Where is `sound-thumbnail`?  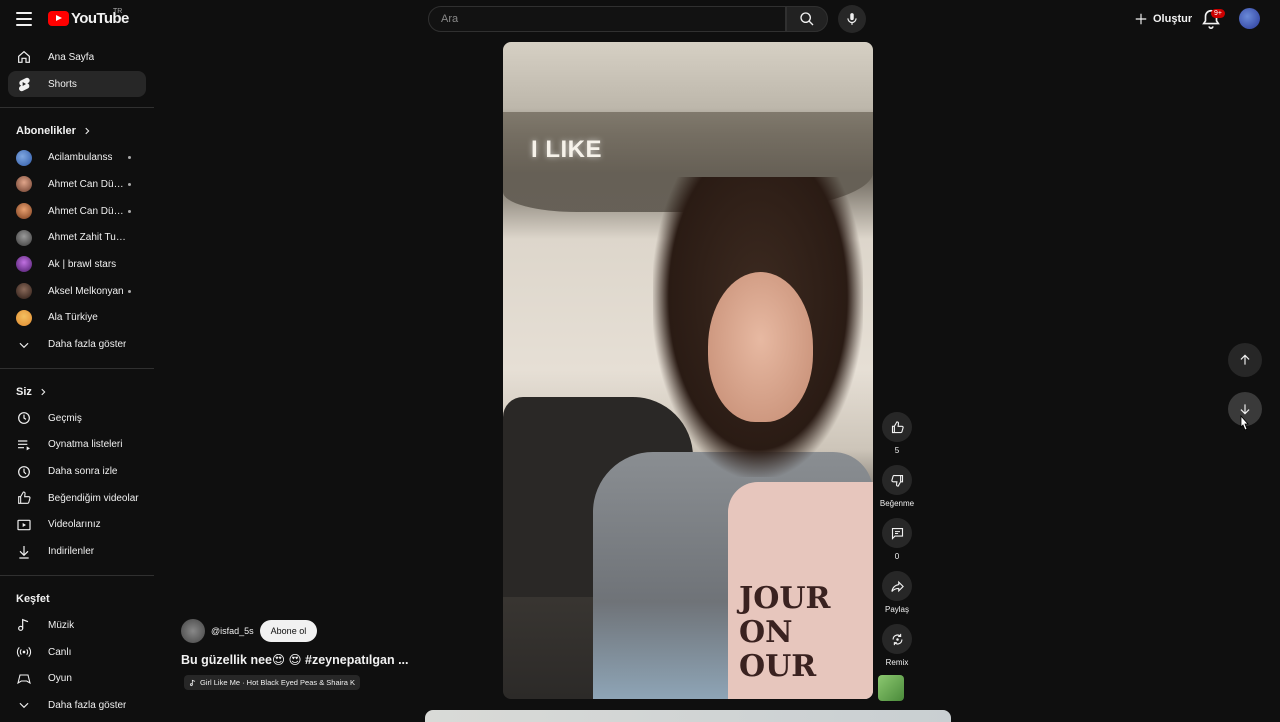
sound-thumbnail is located at coordinates (891, 688).